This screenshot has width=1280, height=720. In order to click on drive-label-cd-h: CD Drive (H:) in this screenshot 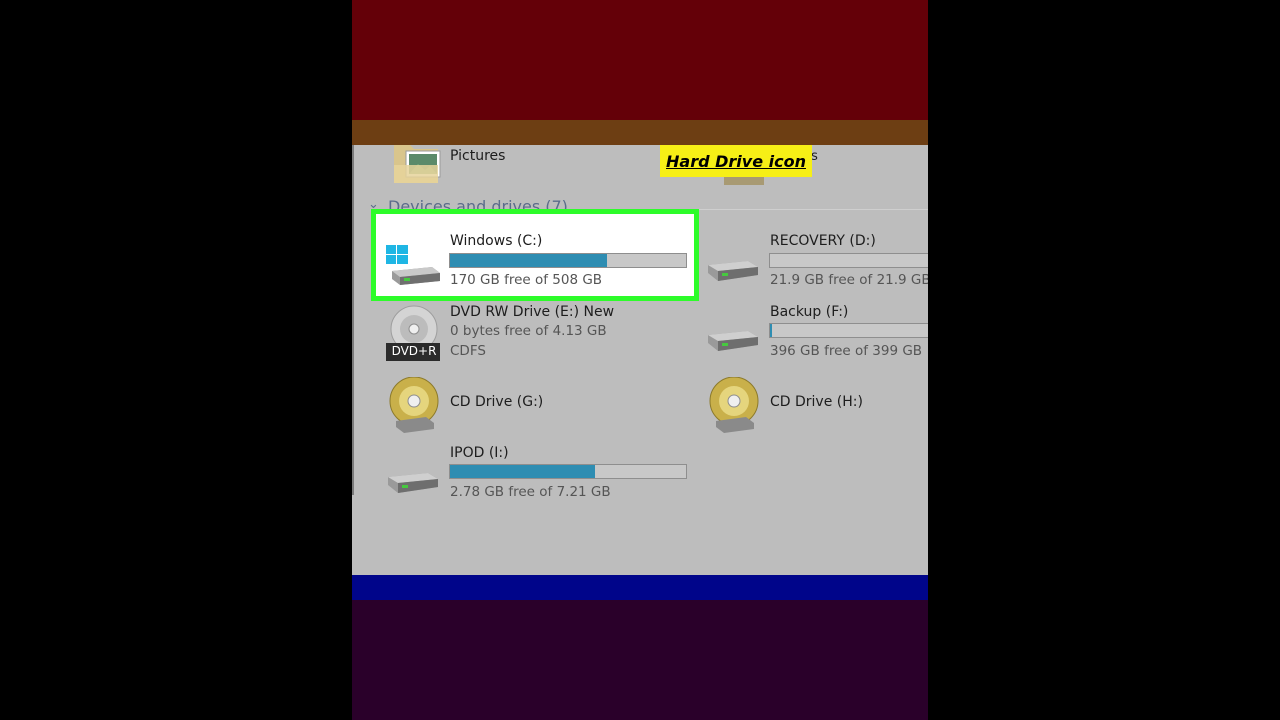, I will do `click(816, 402)`.